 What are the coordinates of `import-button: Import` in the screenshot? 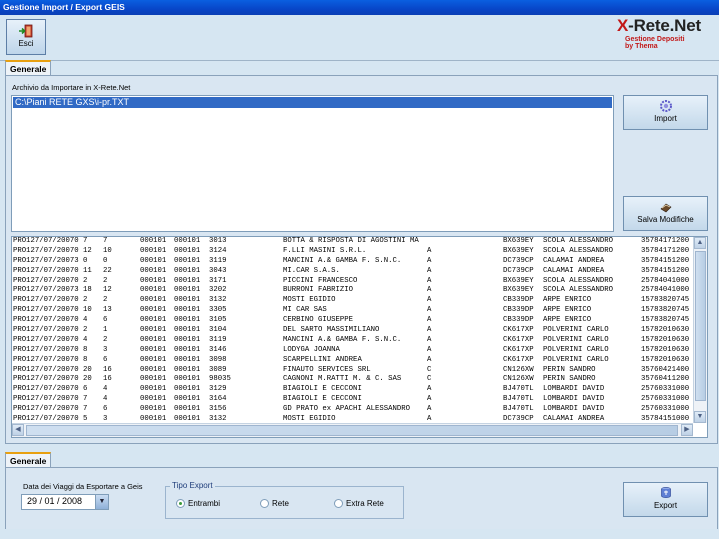 It's located at (665, 112).